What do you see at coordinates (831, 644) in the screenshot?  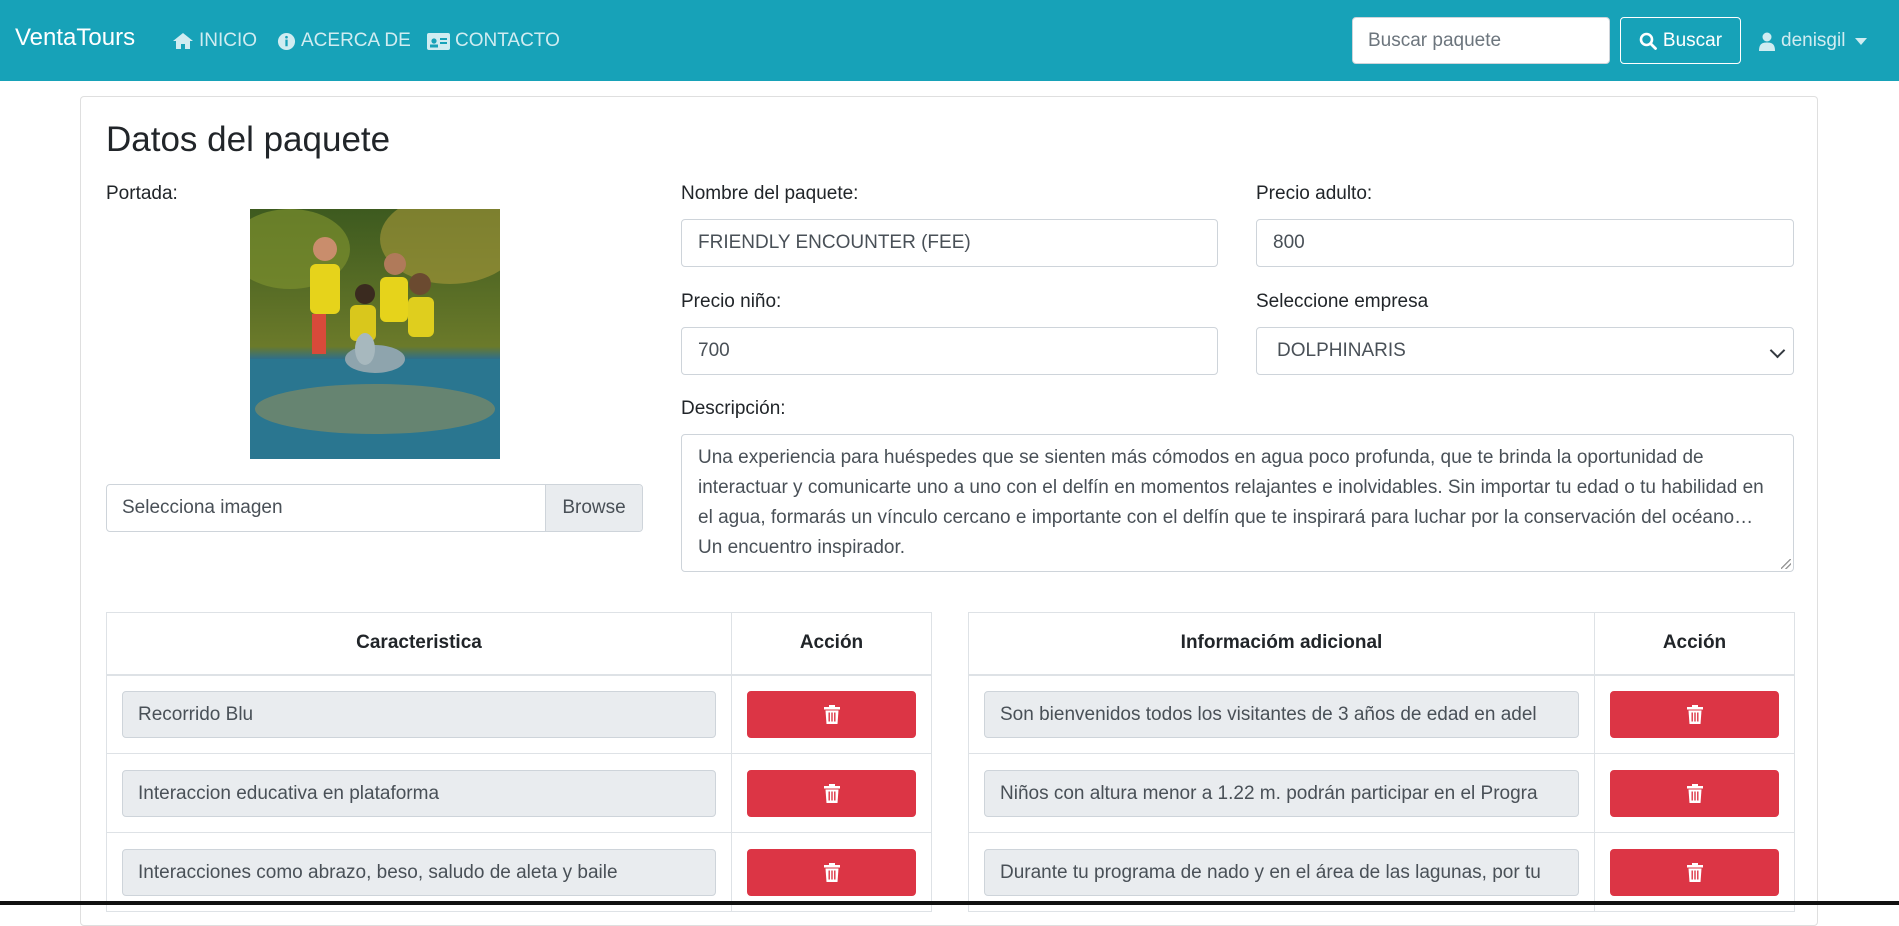 I see `features-header-action: Acción` at bounding box center [831, 644].